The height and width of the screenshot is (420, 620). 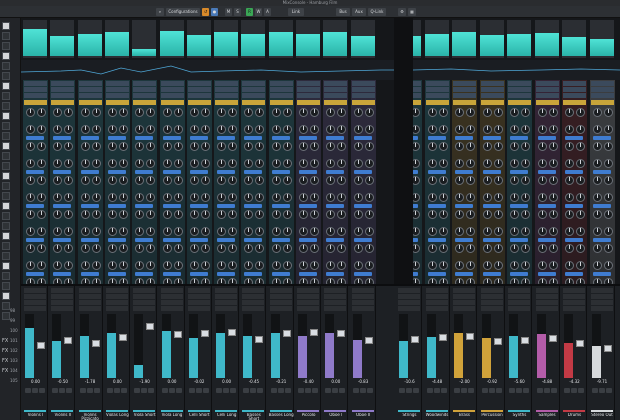 I want to click on channel-name: Samples, so click(x=547, y=416).